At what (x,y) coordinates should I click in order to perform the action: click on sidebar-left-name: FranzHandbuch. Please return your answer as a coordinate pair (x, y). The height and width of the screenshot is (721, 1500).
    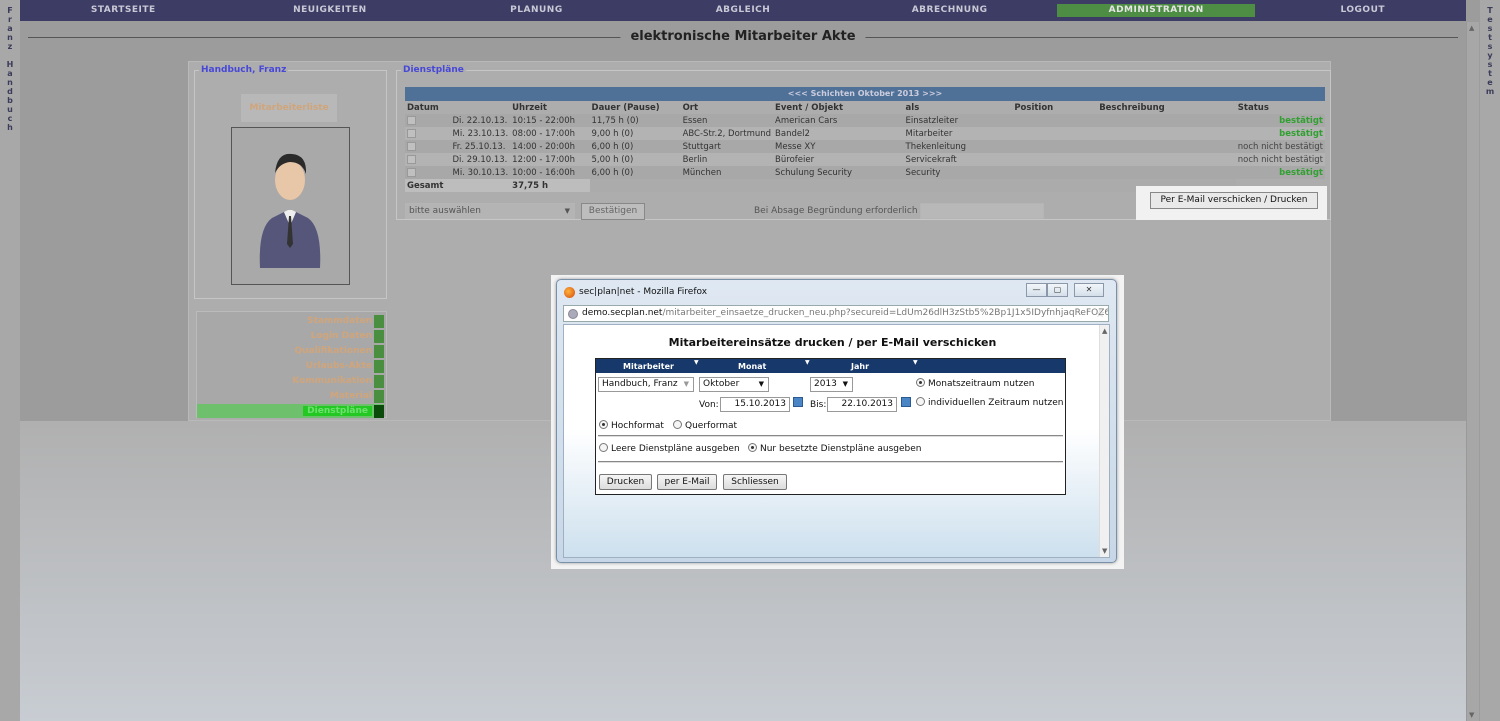
    Looking at the image, I should click on (10, 360).